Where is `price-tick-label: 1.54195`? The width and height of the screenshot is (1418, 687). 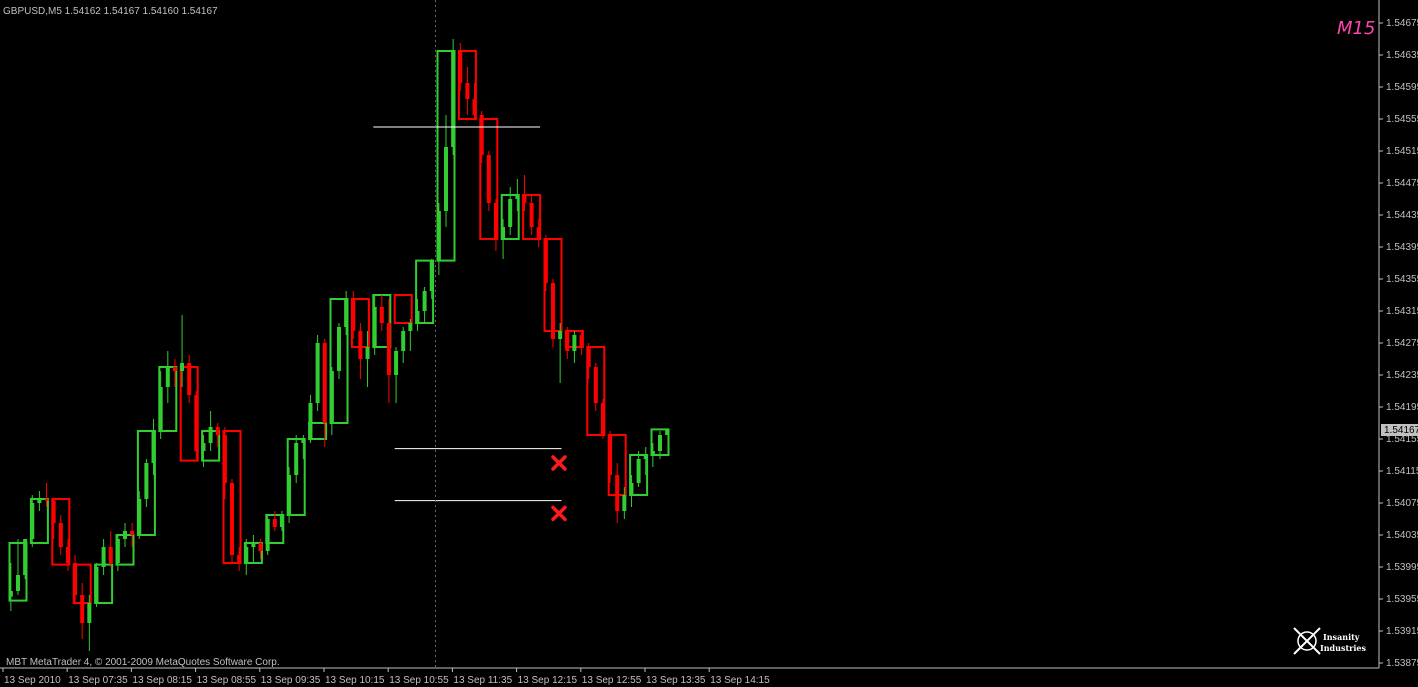 price-tick-label: 1.54195 is located at coordinates (1402, 407).